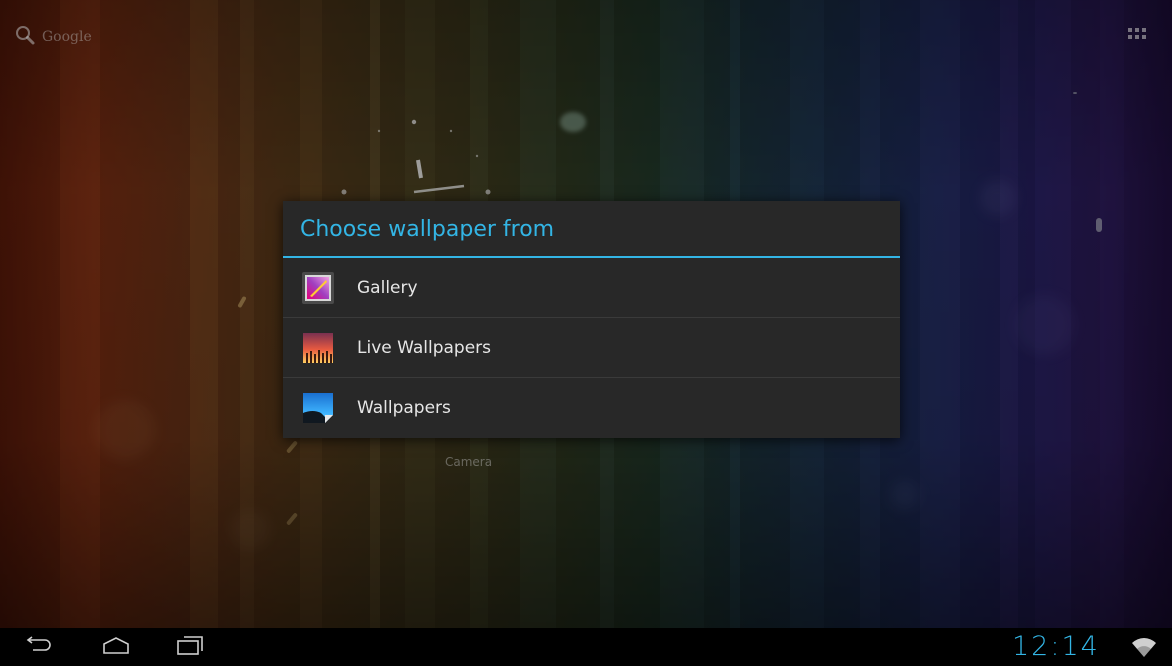 This screenshot has height=666, width=1172. What do you see at coordinates (318, 348) in the screenshot?
I see `live-wallpapers-icon` at bounding box center [318, 348].